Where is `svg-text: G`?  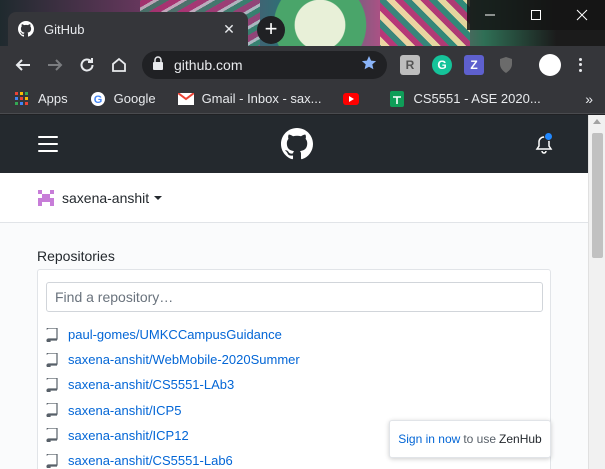
svg-text: G is located at coordinates (97, 100).